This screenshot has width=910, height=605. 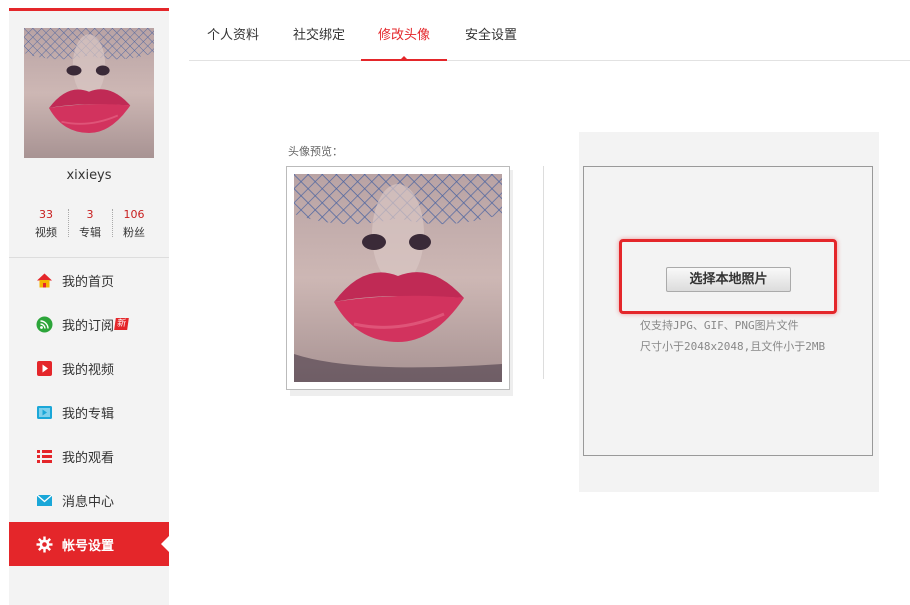 I want to click on home-icon, so click(x=44, y=280).